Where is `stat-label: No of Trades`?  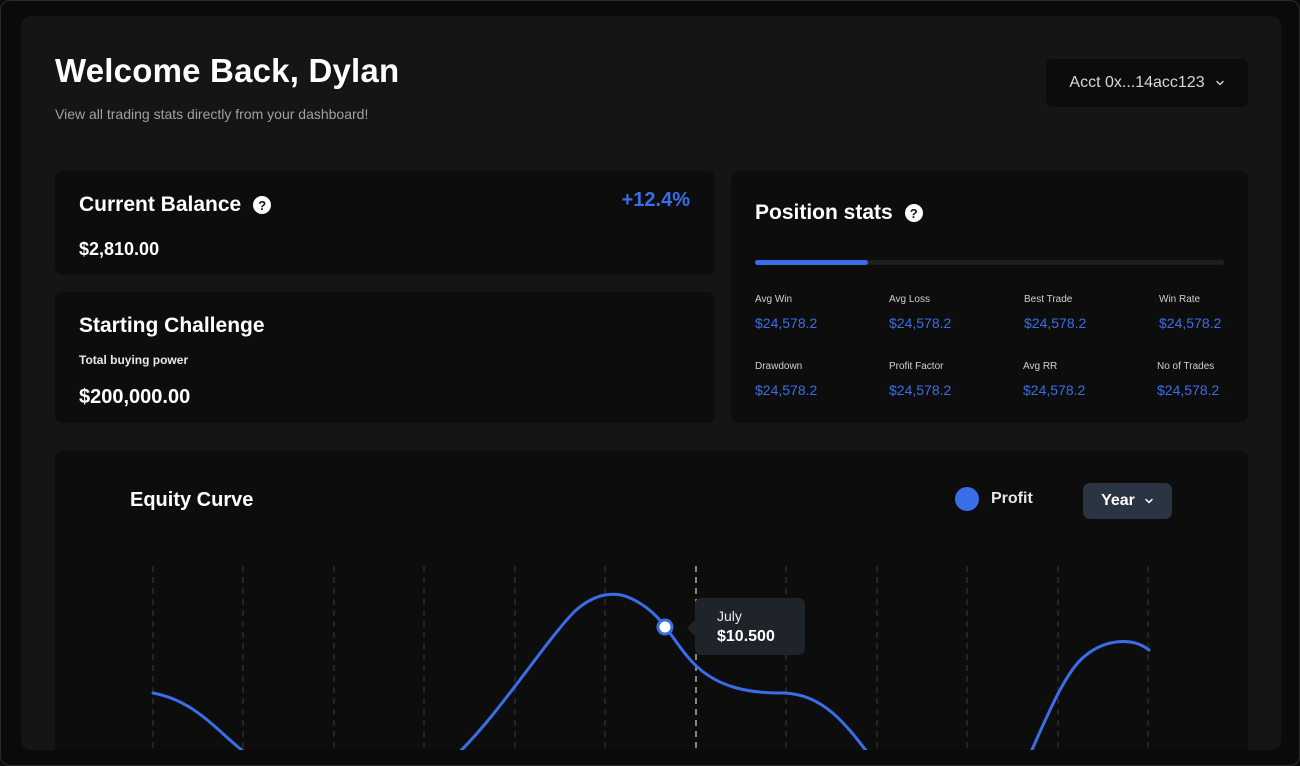
stat-label: No of Trades is located at coordinates (1186, 366).